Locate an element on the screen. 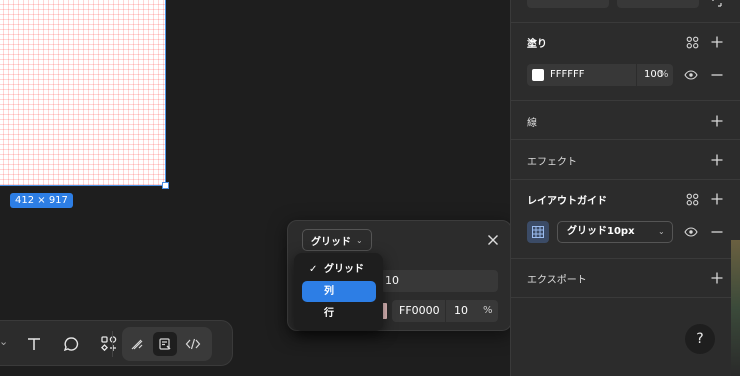 The width and height of the screenshot is (740, 376). remove-fill-icon is located at coordinates (717, 75).